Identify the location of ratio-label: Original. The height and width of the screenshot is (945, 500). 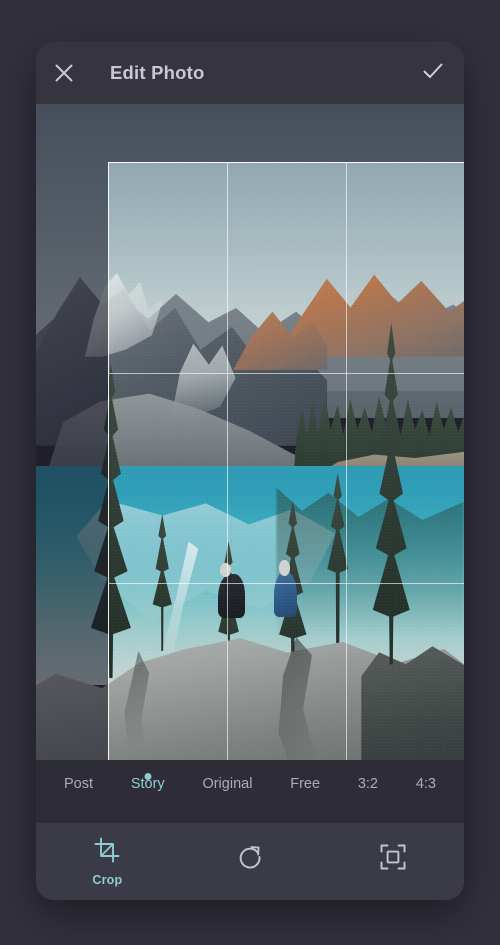
(227, 784).